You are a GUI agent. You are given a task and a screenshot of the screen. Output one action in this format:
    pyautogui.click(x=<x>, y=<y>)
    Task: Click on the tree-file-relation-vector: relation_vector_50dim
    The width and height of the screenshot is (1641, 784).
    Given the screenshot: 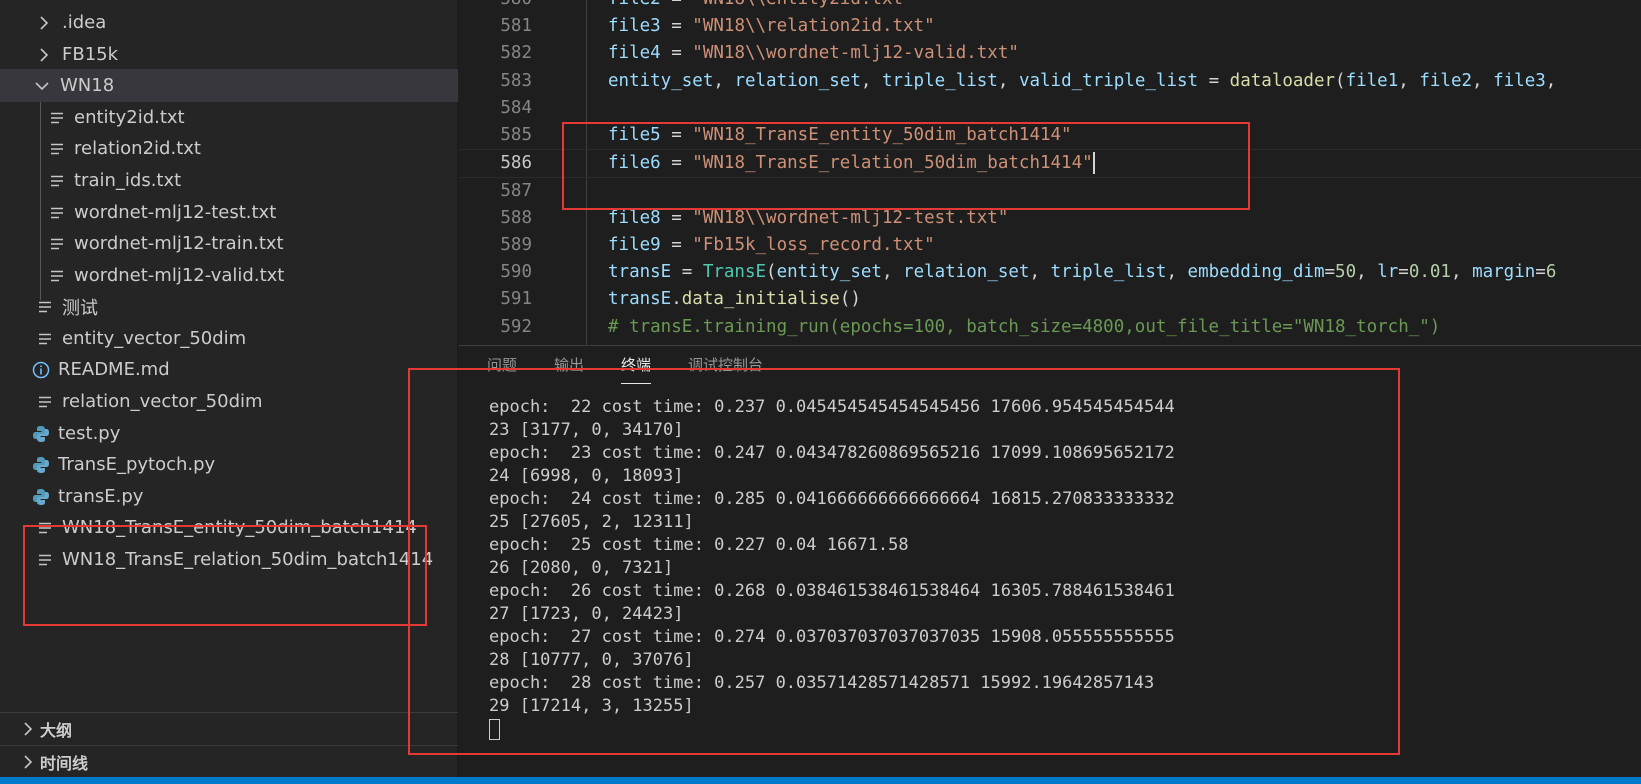 What is the action you would take?
    pyautogui.click(x=229, y=401)
    